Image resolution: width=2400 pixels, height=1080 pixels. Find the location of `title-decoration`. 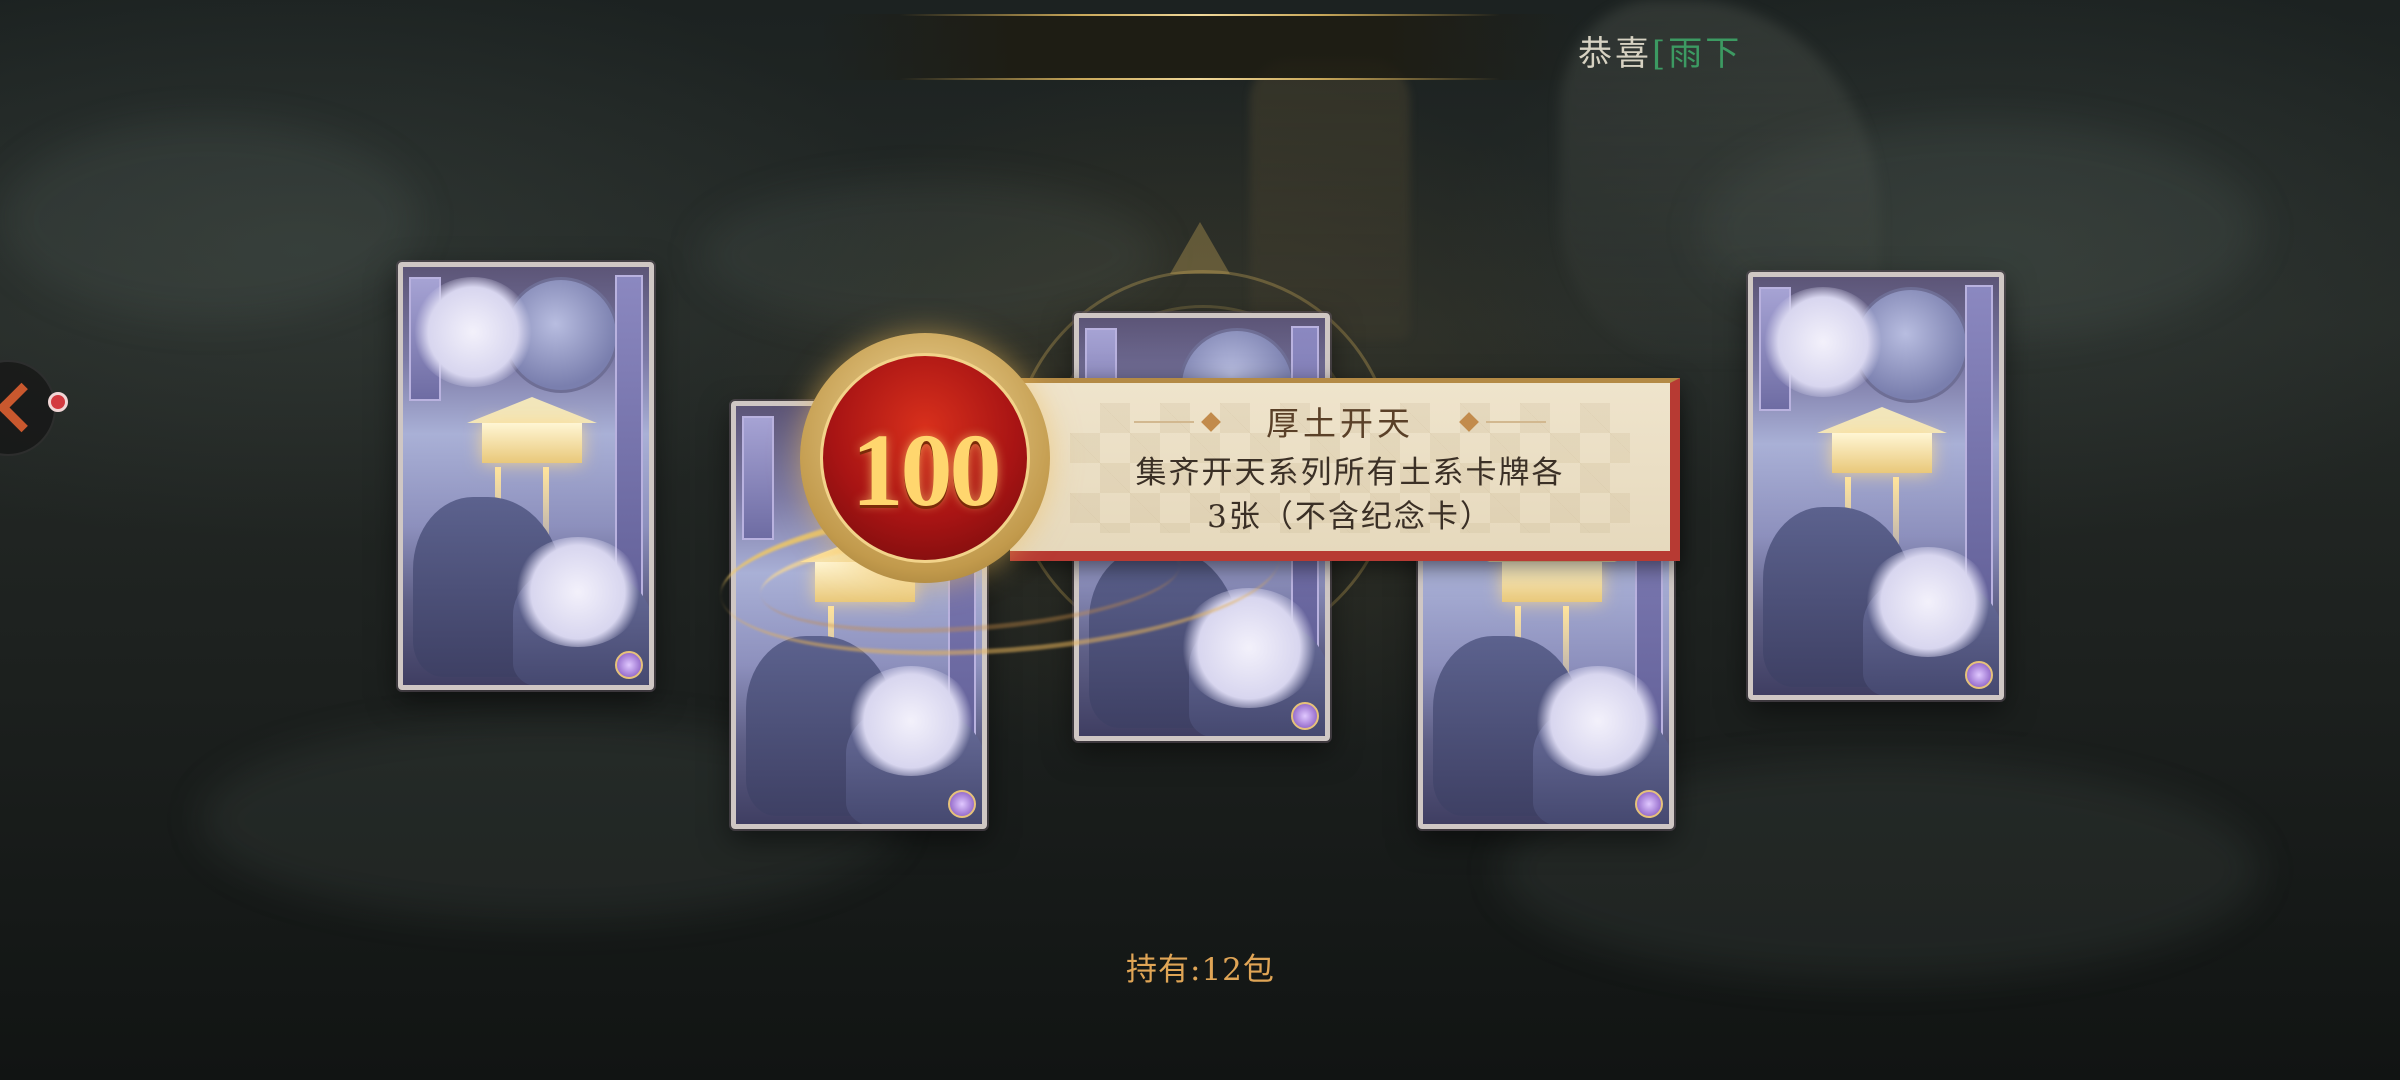

title-decoration is located at coordinates (1516, 422).